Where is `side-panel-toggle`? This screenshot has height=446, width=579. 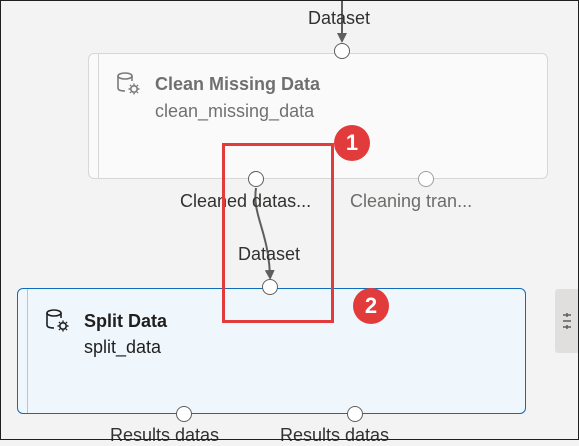
side-panel-toggle is located at coordinates (567, 321).